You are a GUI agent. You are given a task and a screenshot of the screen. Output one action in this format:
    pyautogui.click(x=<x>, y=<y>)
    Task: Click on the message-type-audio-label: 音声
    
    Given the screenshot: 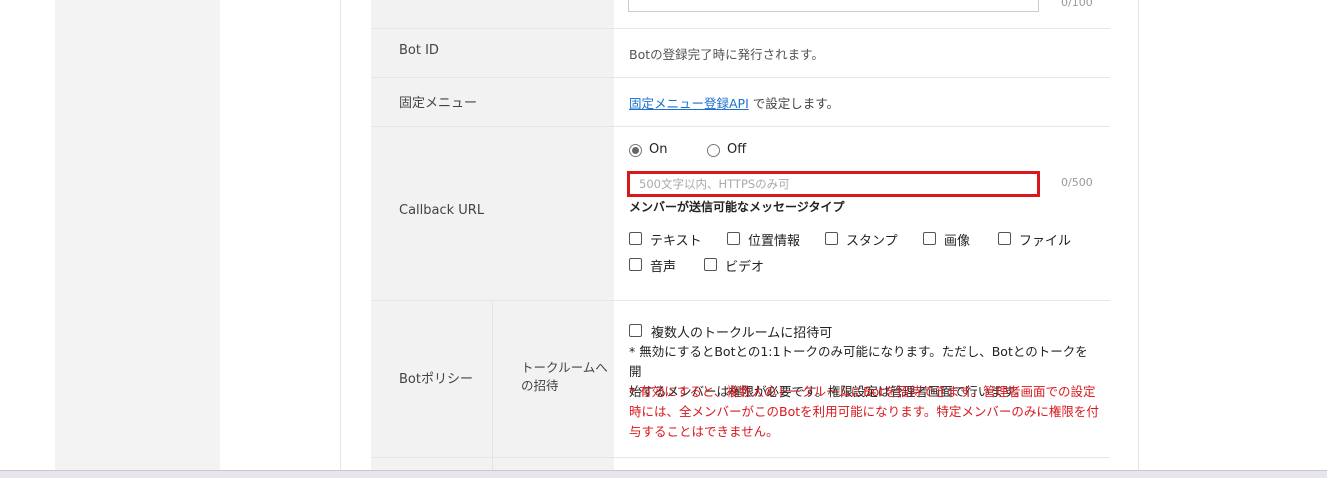 What is the action you would take?
    pyautogui.click(x=663, y=267)
    